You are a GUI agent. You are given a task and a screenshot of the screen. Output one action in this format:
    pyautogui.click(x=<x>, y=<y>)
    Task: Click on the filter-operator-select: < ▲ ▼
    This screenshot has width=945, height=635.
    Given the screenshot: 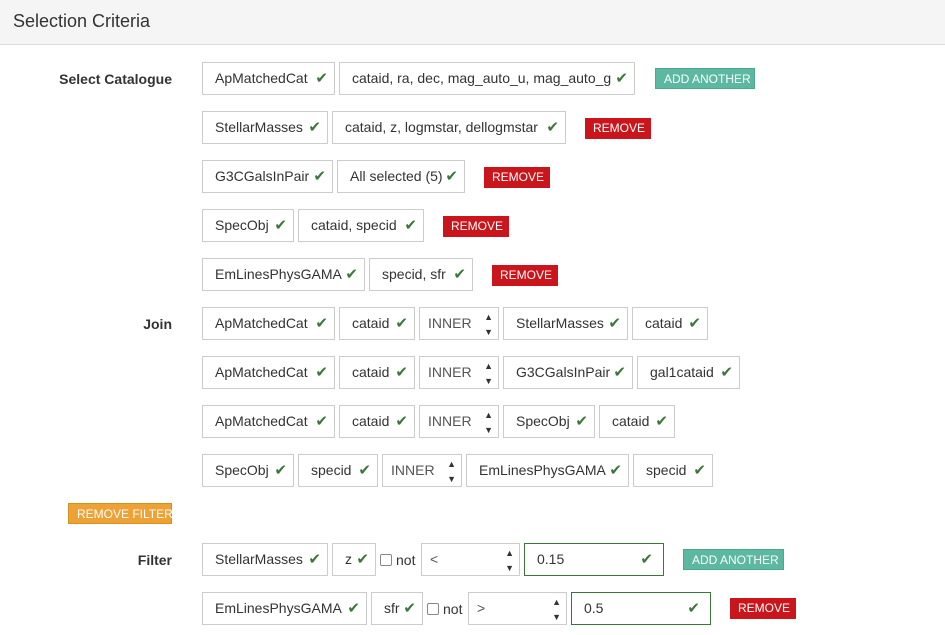 What is the action you would take?
    pyautogui.click(x=470, y=559)
    